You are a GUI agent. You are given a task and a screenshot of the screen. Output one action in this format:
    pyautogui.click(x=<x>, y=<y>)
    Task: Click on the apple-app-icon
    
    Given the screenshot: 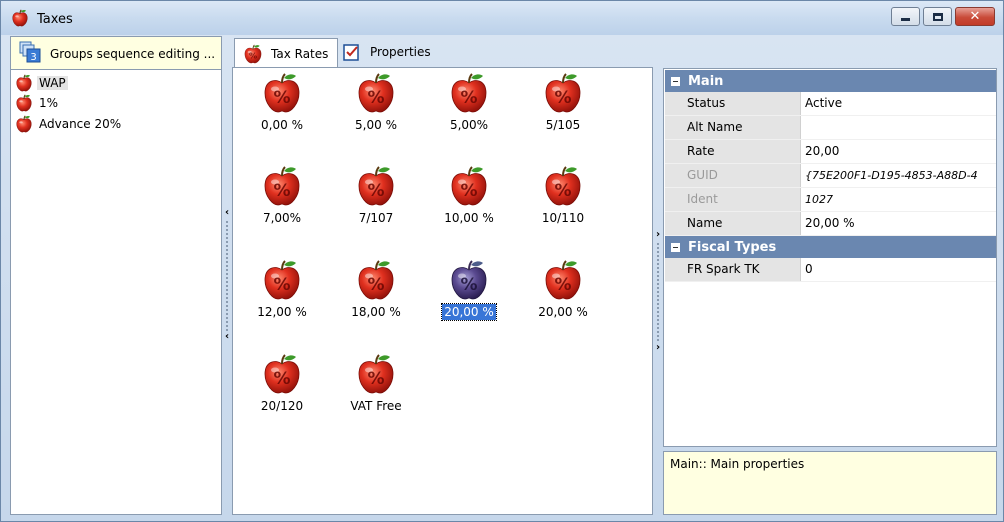 What is the action you would take?
    pyautogui.click(x=20, y=18)
    